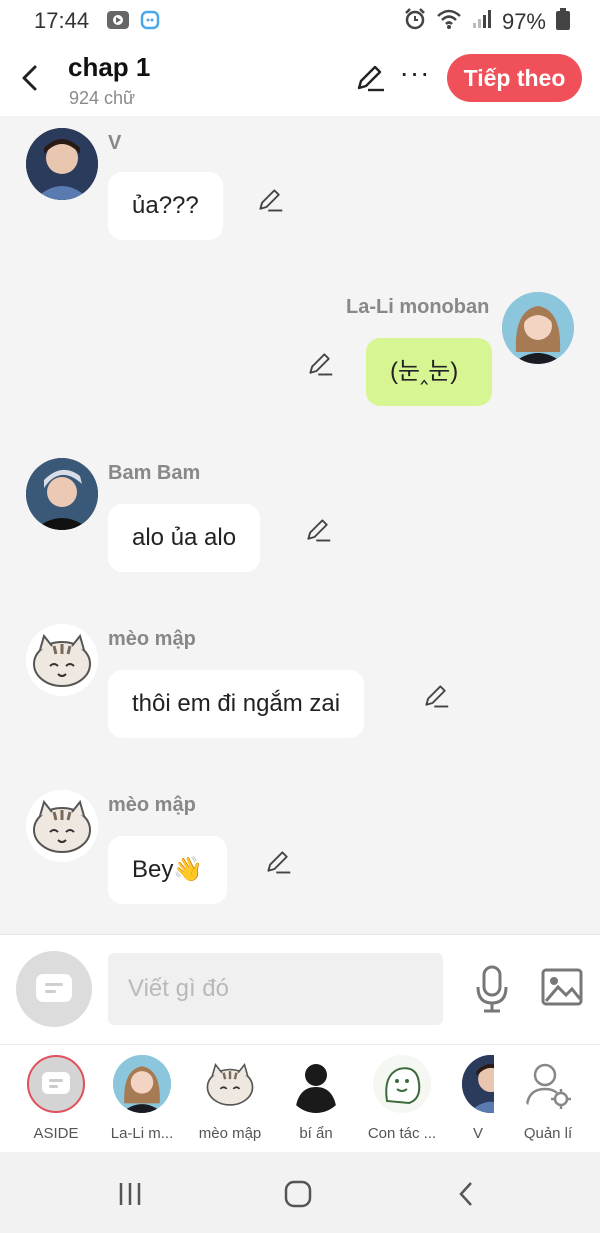  I want to click on edit-title-button, so click(370, 78).